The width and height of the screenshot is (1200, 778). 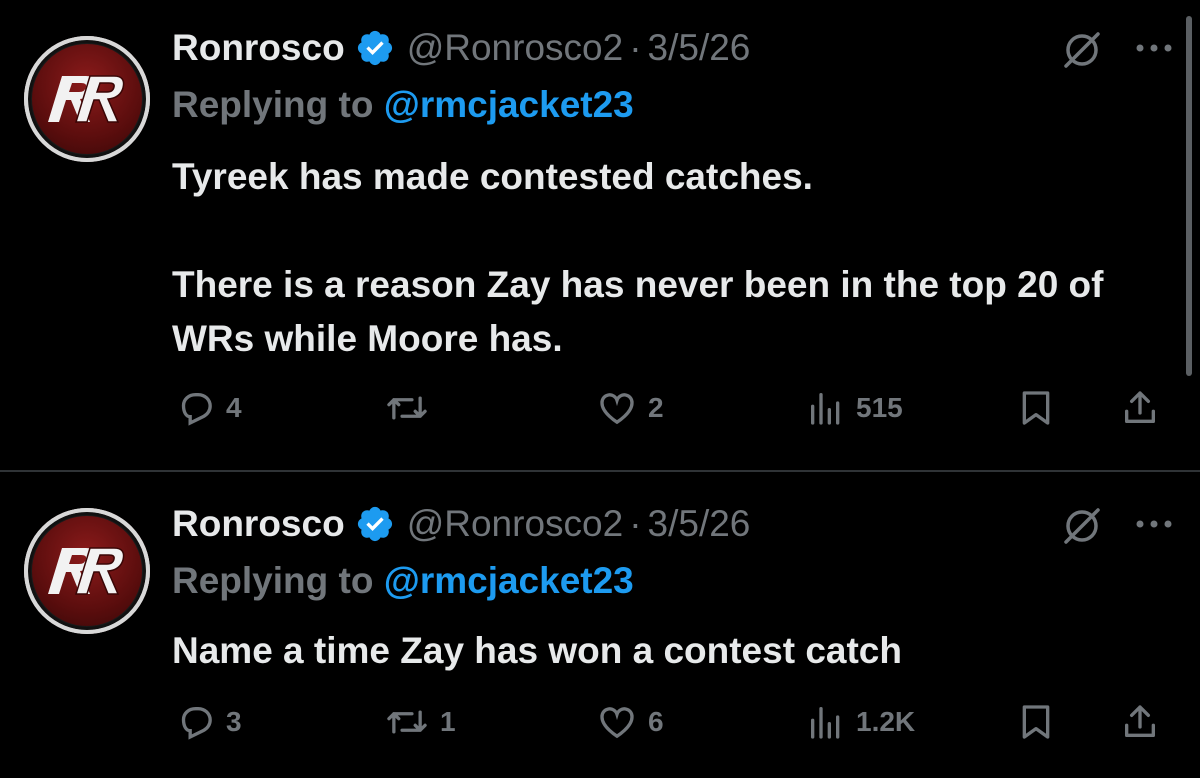 I want to click on reply-button: 4, so click(x=209, y=408).